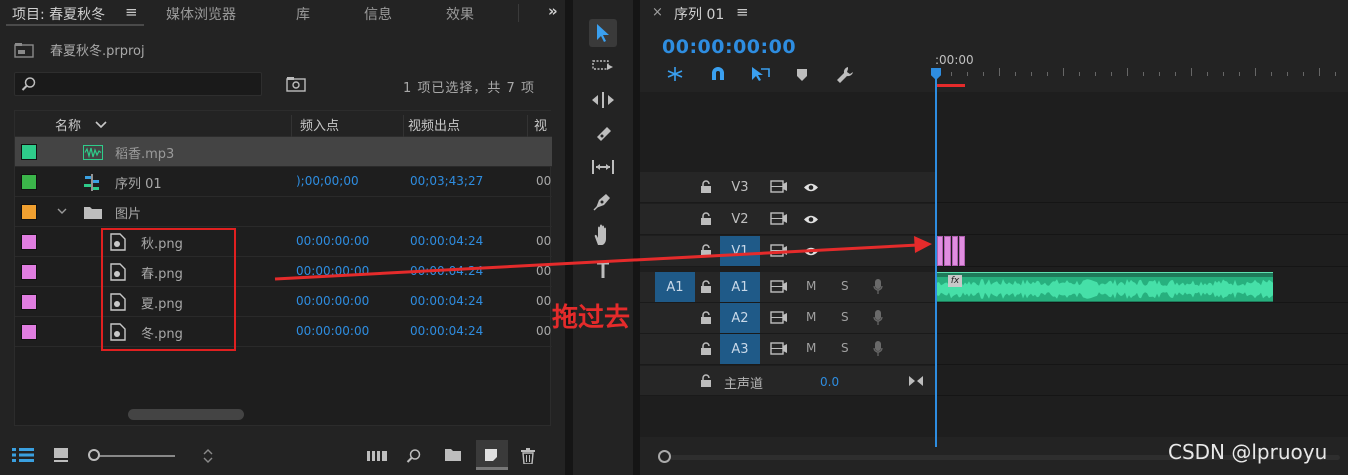 This screenshot has height=475, width=1348. Describe the element at coordinates (319, 124) in the screenshot. I see `column-video-in: 频入点` at that location.